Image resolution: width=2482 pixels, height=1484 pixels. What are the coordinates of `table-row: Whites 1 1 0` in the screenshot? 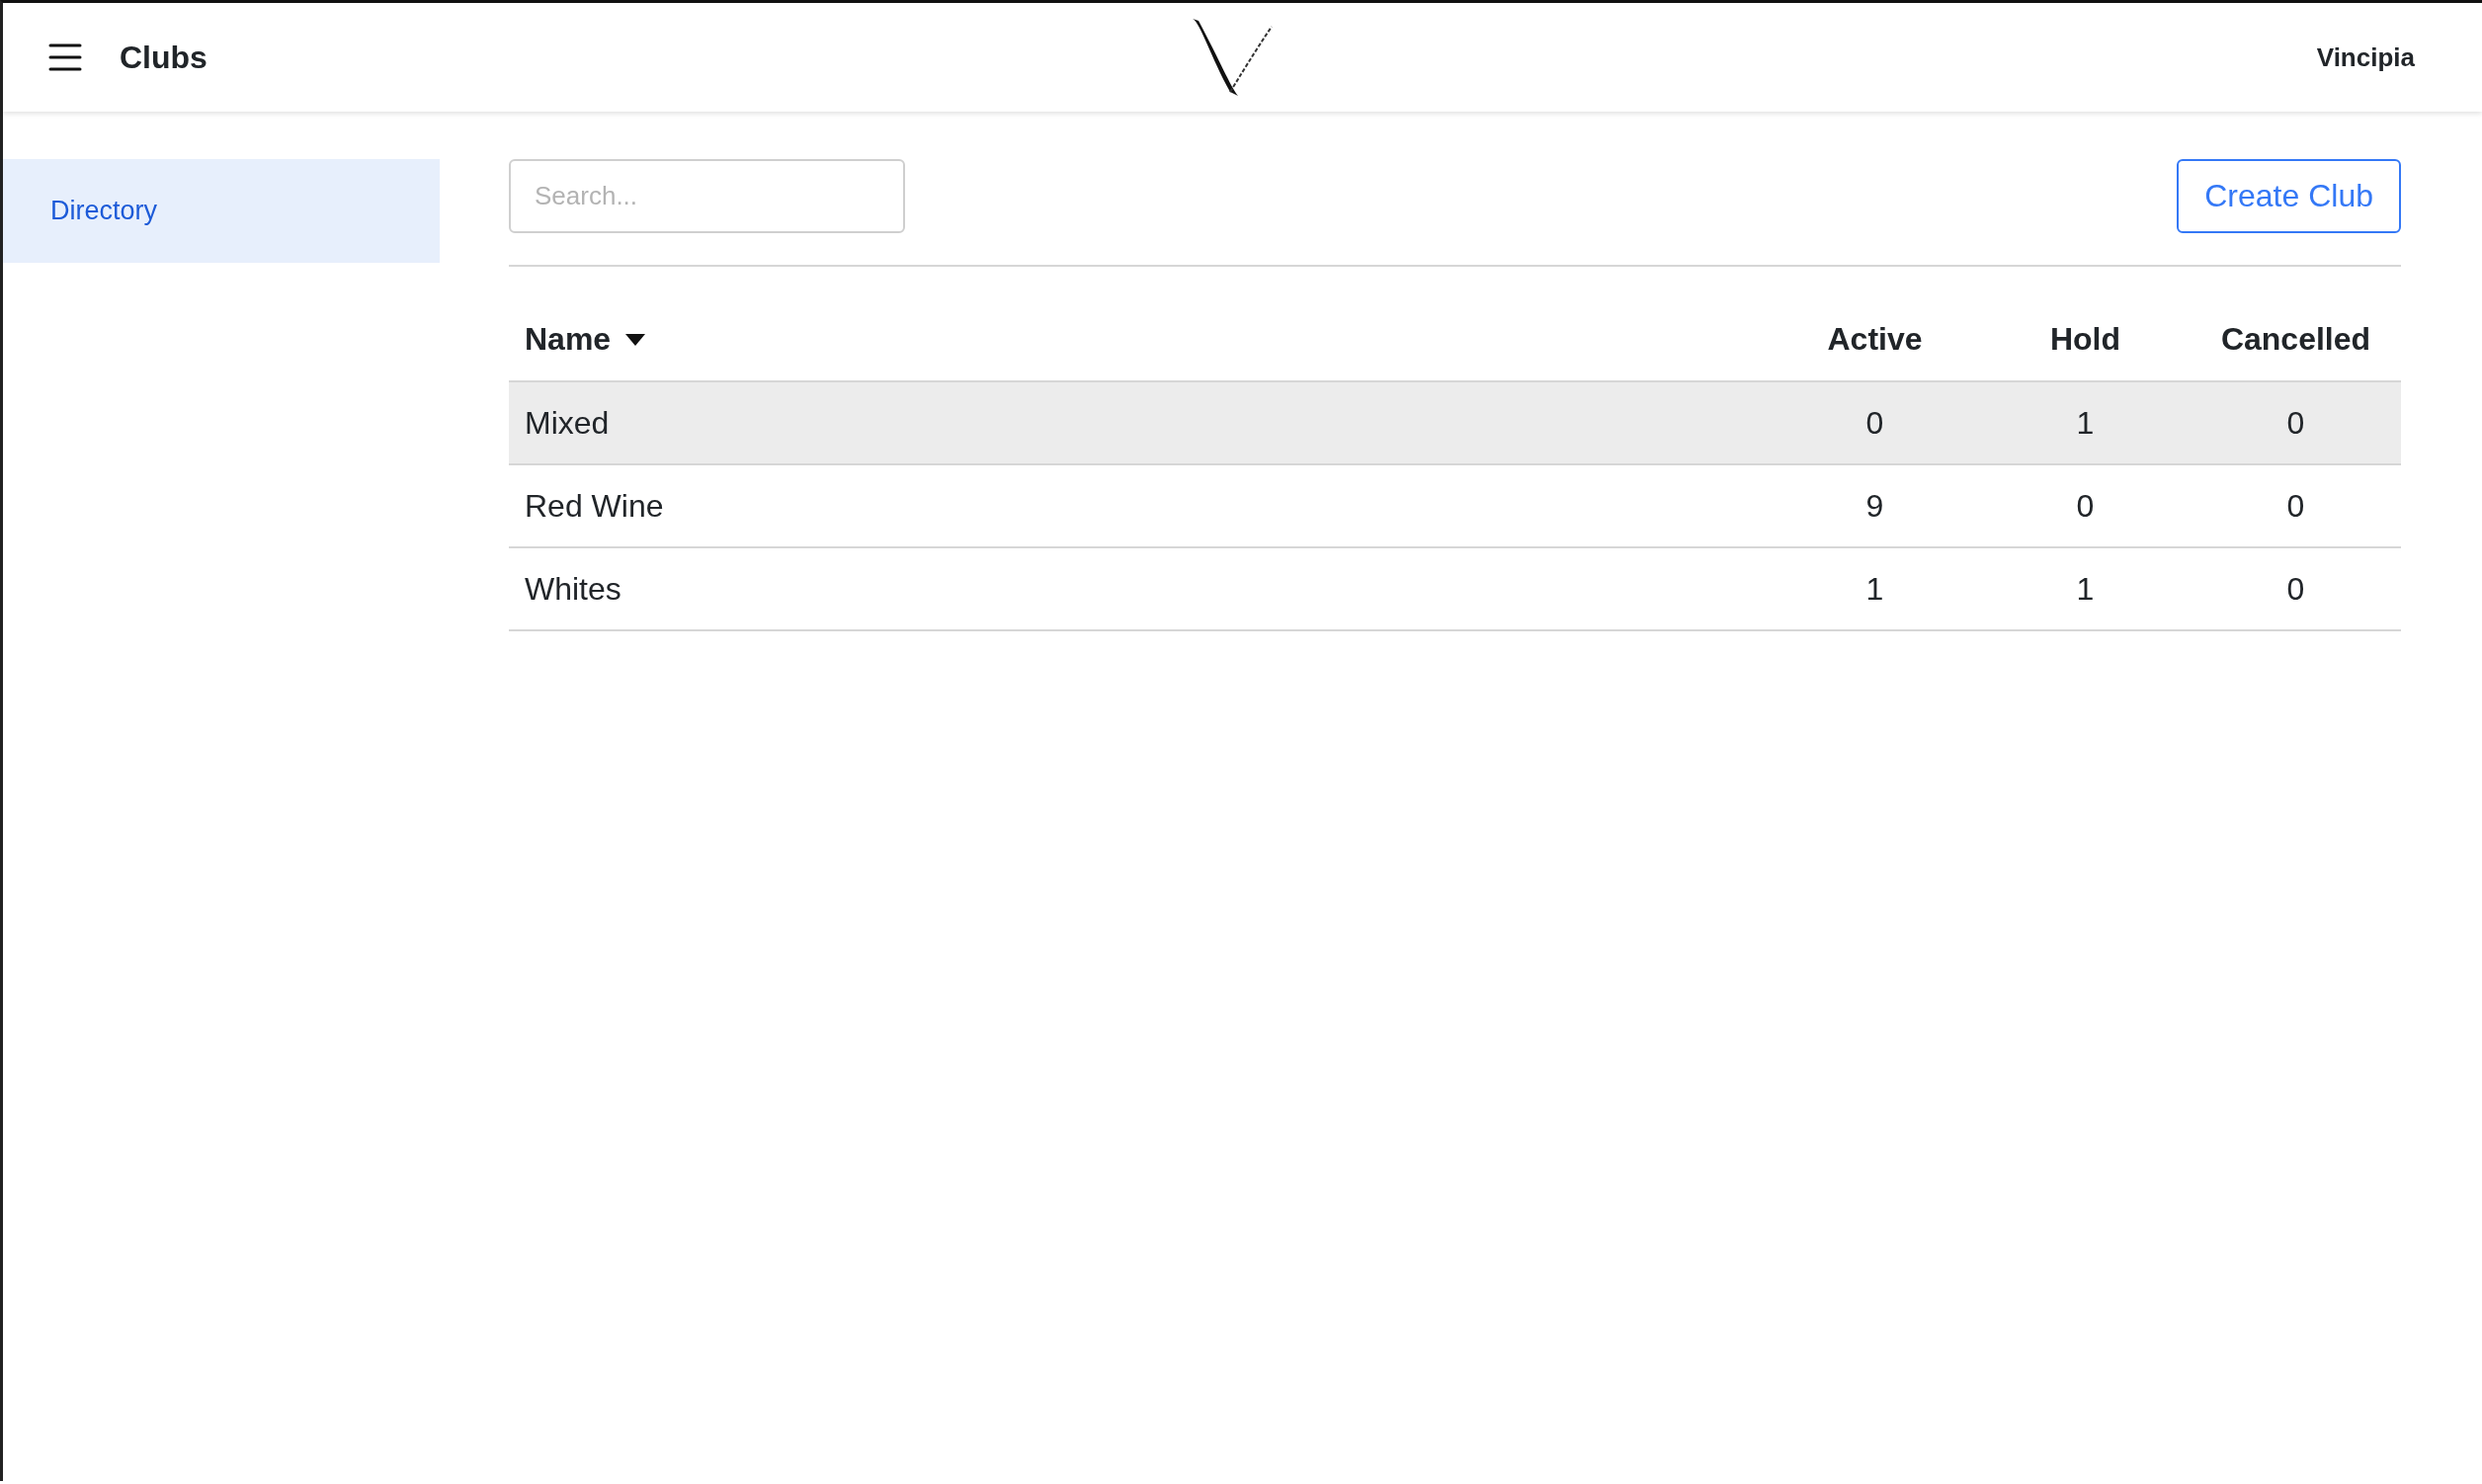 It's located at (1455, 589).